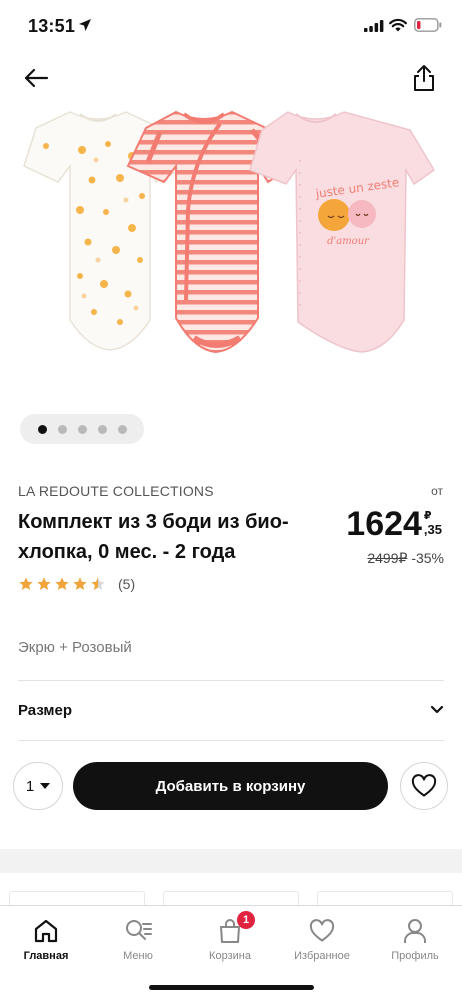 This screenshot has width=462, height=1000. Describe the element at coordinates (437, 491) in the screenshot. I see `price-from-label: от` at that location.